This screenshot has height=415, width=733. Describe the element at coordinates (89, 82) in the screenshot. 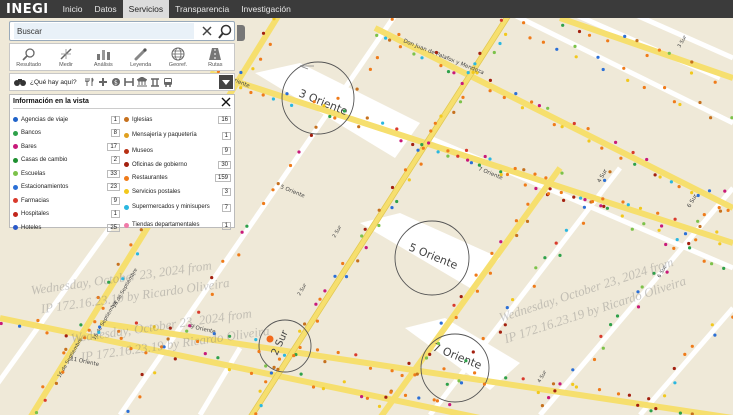

I see `restaurant-icon` at that location.